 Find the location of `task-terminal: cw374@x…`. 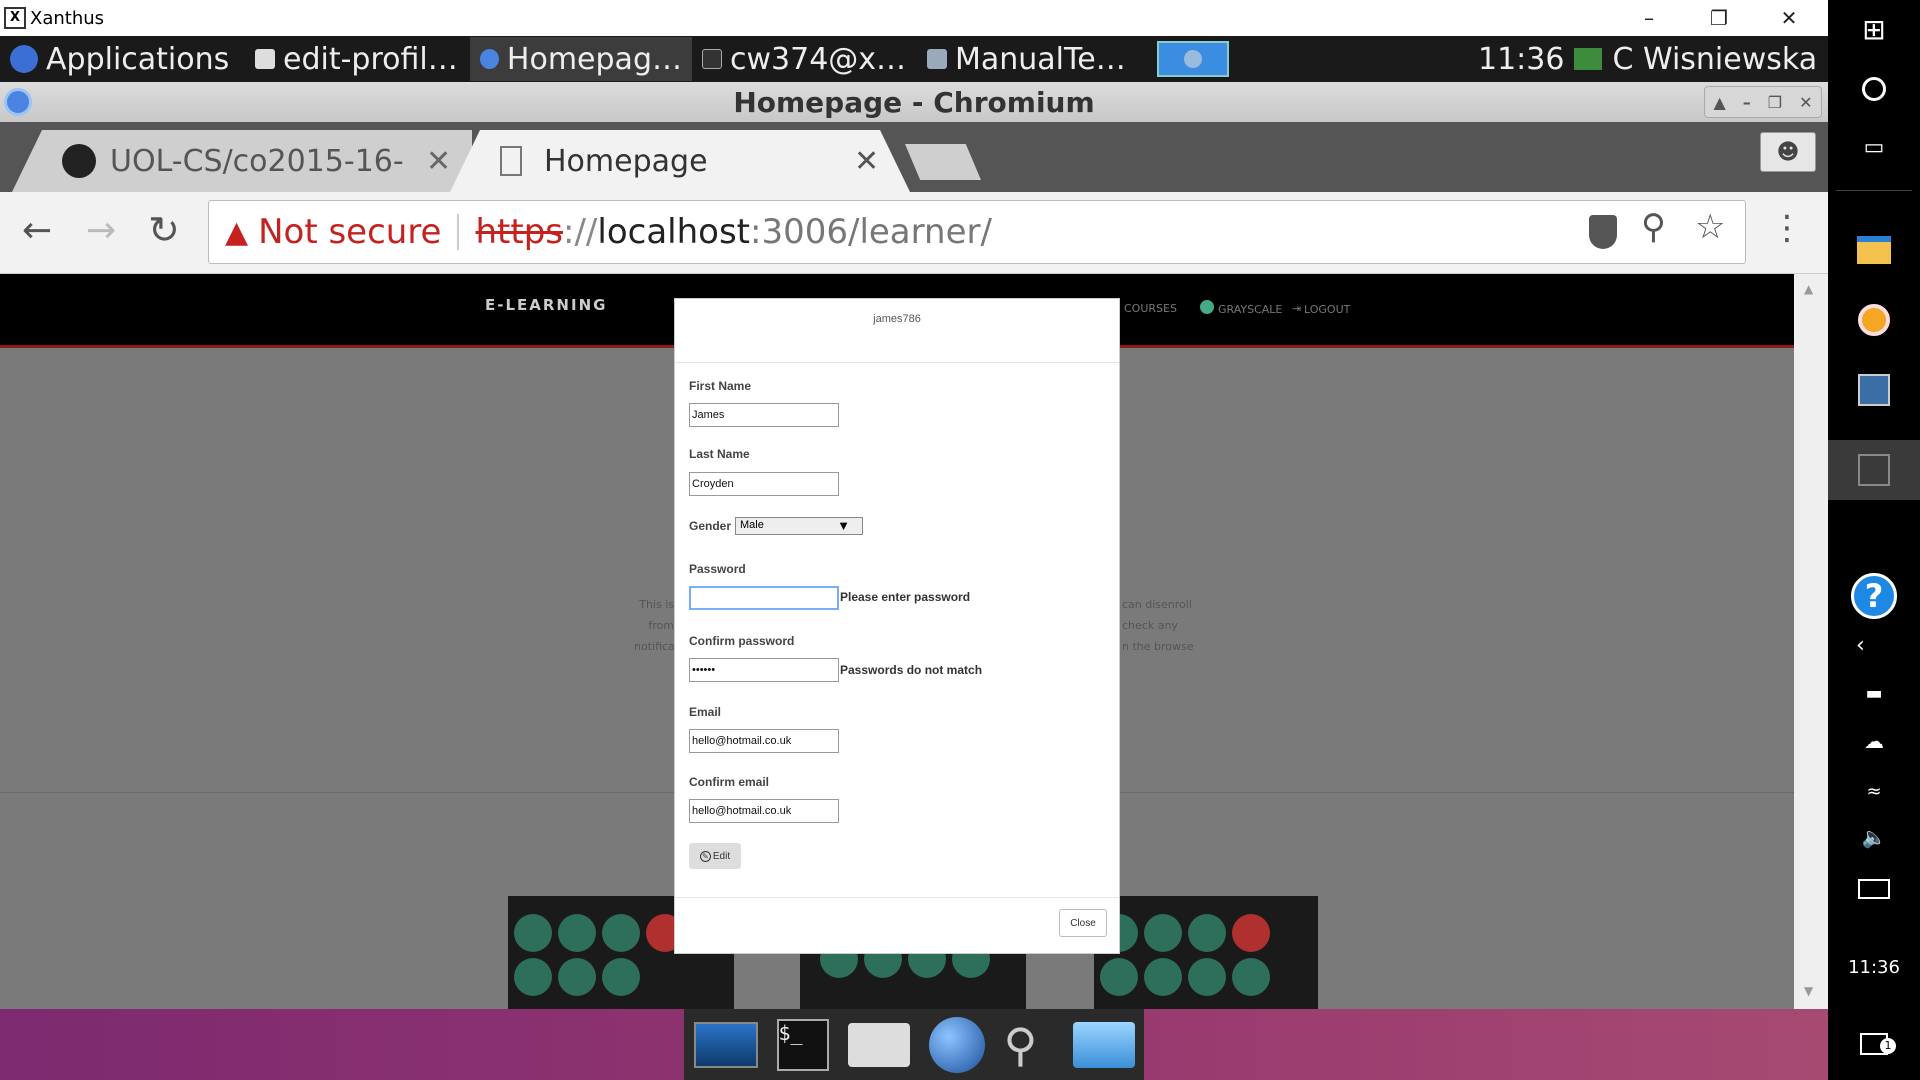

task-terminal: cw374@x… is located at coordinates (804, 59).